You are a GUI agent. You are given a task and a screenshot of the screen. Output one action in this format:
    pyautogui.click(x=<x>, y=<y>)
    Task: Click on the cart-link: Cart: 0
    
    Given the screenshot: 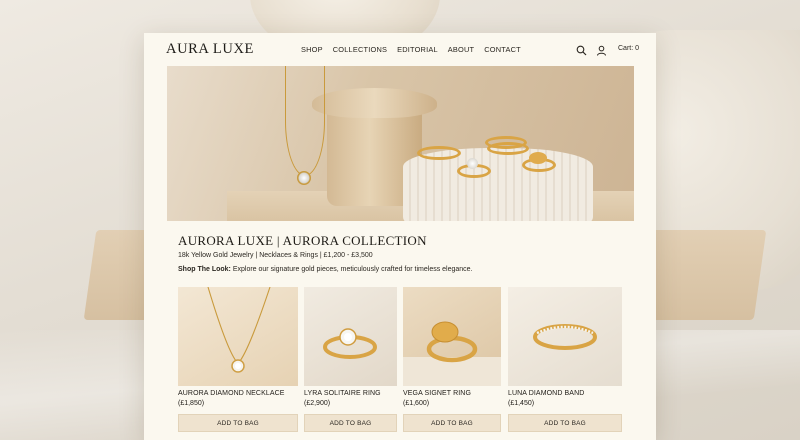 What is the action you would take?
    pyautogui.click(x=628, y=48)
    